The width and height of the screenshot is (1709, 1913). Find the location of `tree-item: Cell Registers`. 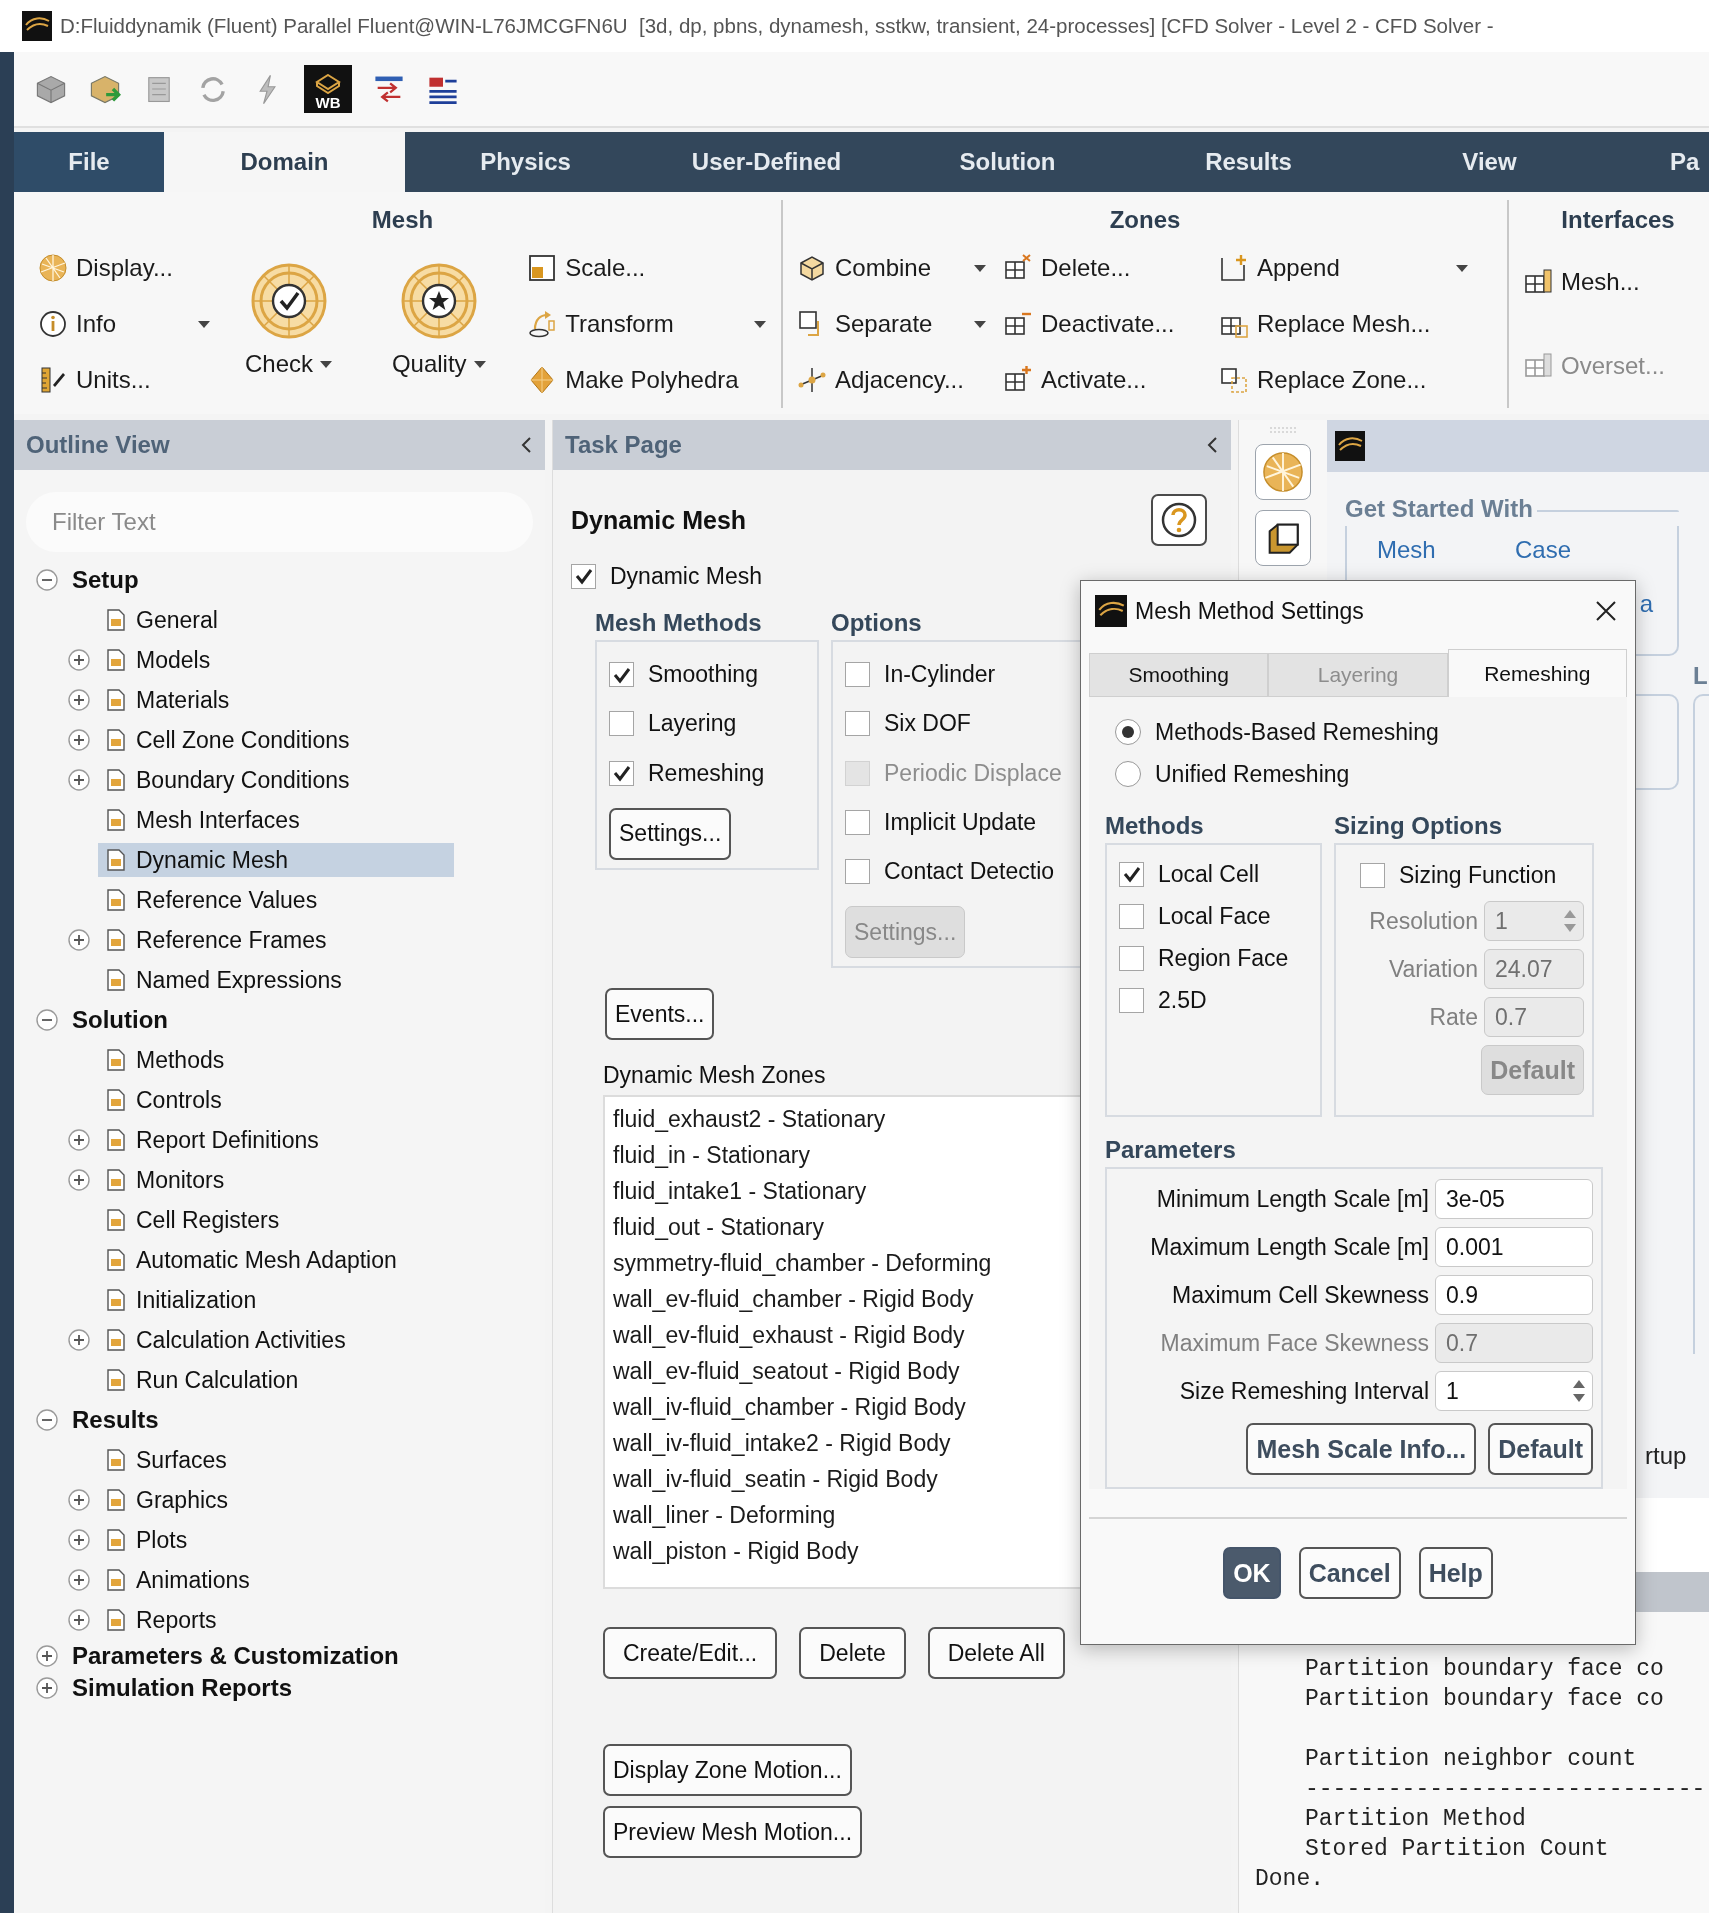

tree-item: Cell Registers is located at coordinates (276, 1220).